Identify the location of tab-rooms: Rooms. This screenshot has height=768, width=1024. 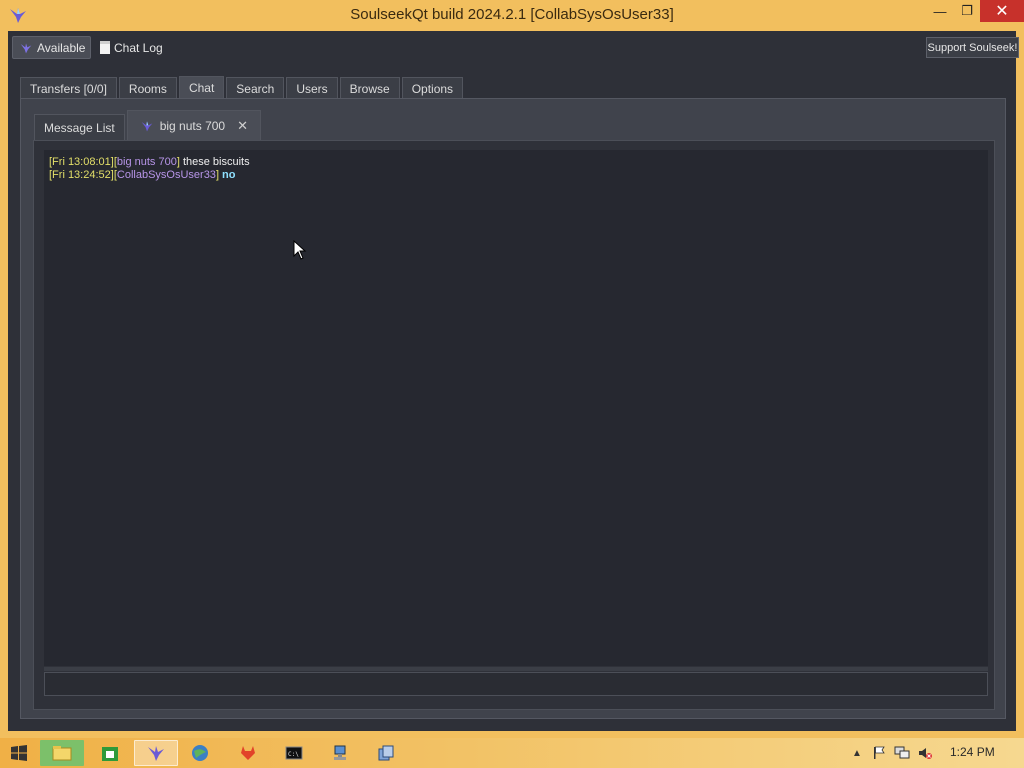
(147, 88).